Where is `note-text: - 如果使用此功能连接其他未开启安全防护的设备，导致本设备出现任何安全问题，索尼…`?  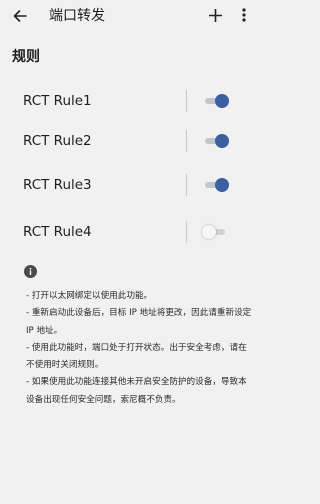 note-text: - 如果使用此功能连接其他未开启安全防护的设备，导致本设备出现任何安全问题，索尼… is located at coordinates (136, 391).